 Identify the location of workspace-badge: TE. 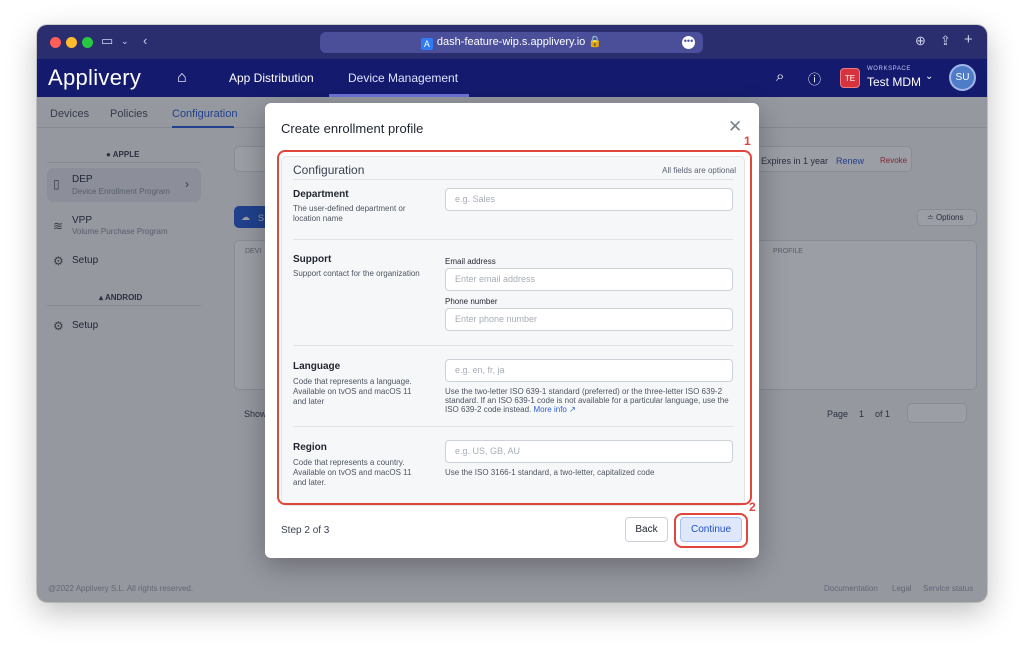
(850, 78).